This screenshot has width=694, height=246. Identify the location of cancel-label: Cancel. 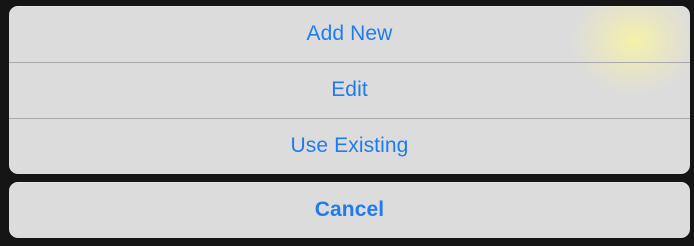
(349, 209).